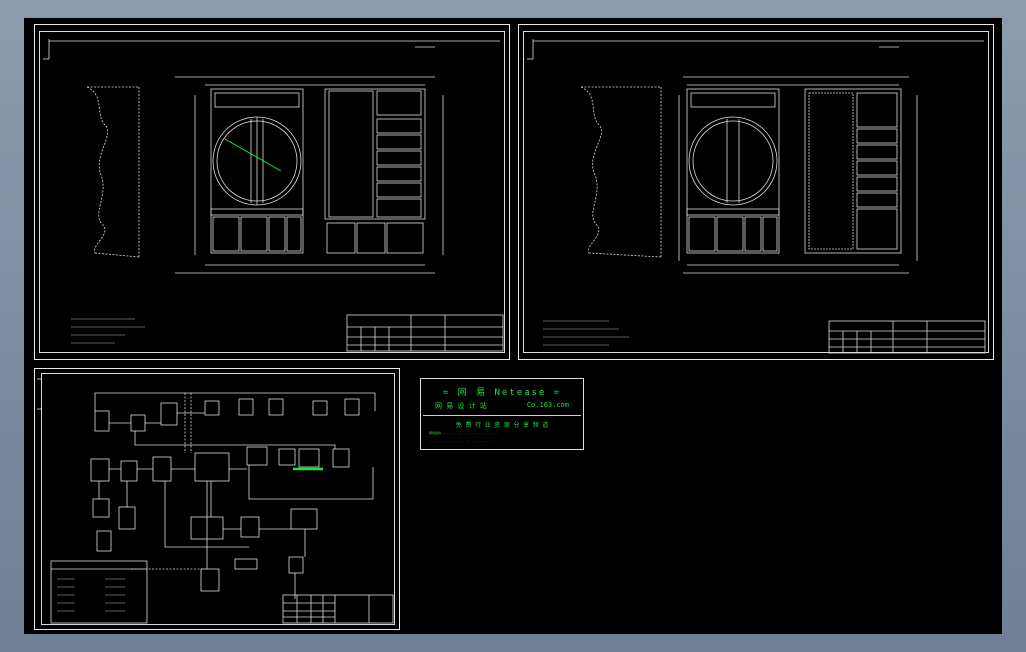  I want to click on process-flow-graphics, so click(215, 501).